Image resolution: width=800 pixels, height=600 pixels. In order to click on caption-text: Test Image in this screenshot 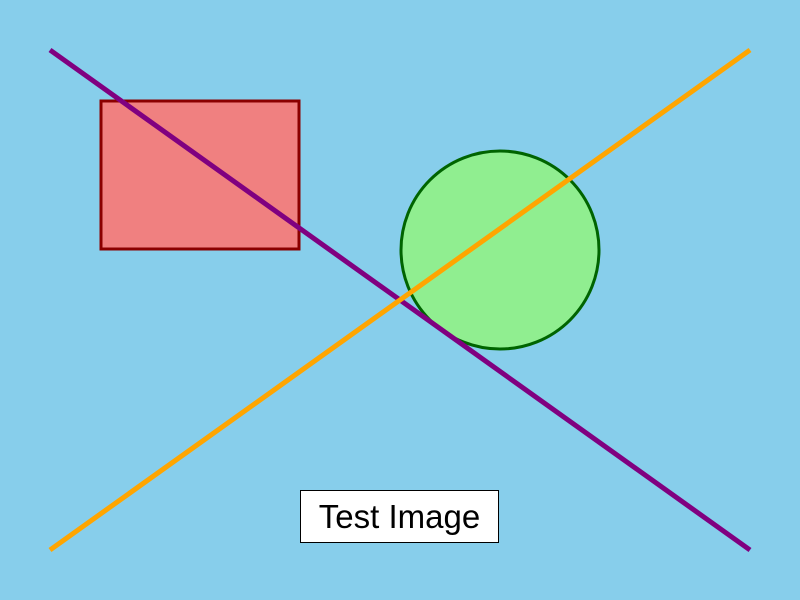, I will do `click(399, 516)`.